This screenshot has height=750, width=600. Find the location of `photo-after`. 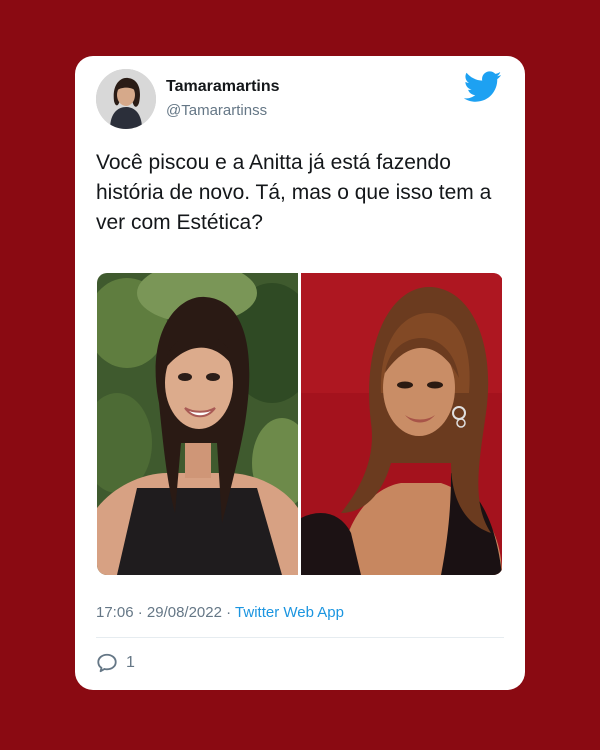

photo-after is located at coordinates (401, 424).